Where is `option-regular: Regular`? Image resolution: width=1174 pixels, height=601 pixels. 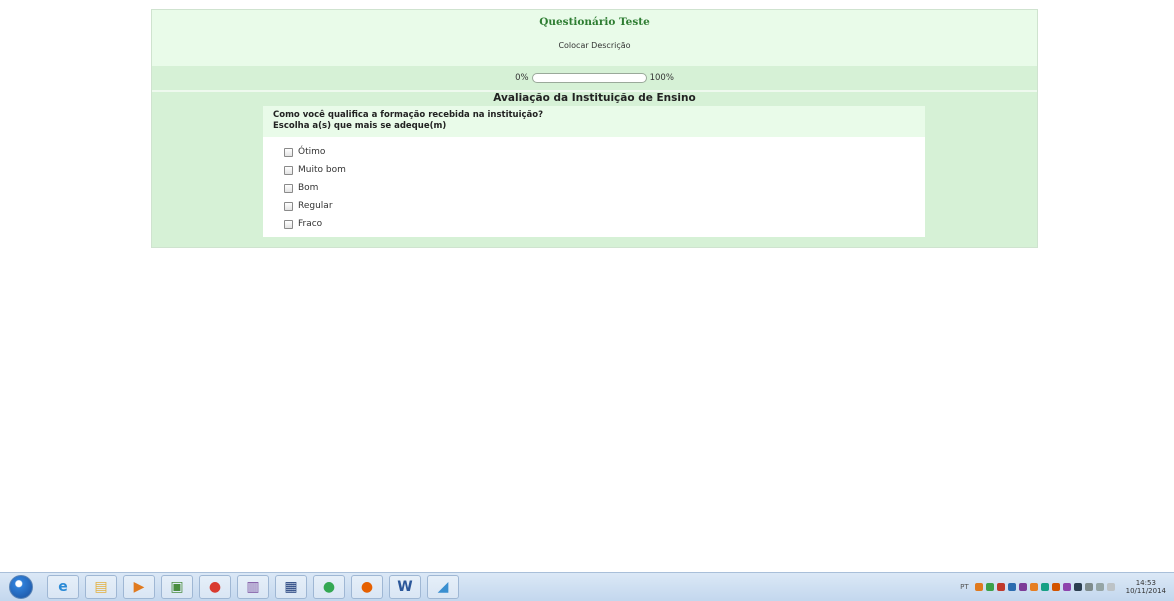 option-regular: Regular is located at coordinates (604, 206).